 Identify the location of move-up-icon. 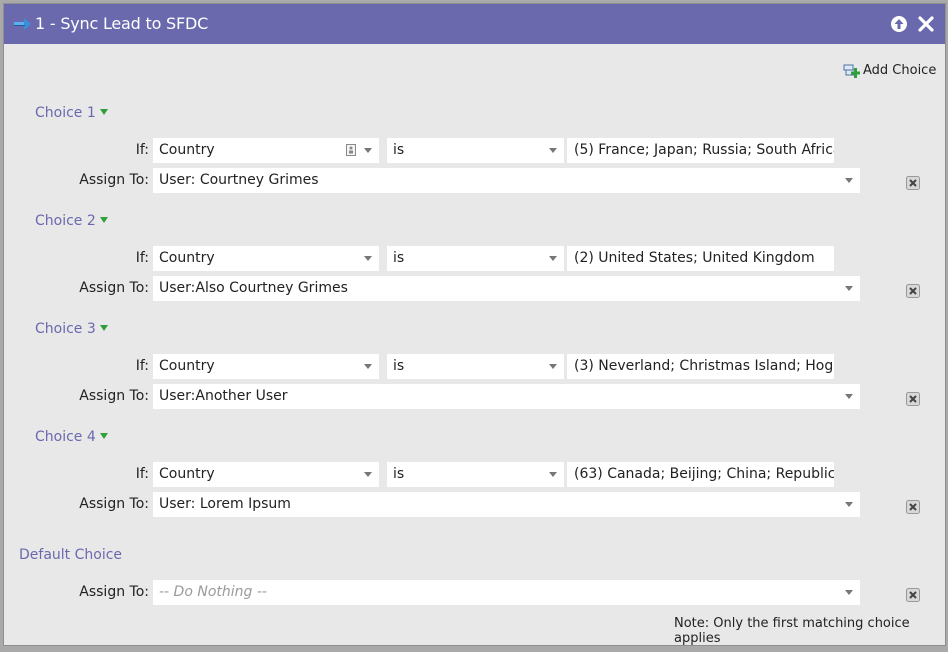
(899, 24).